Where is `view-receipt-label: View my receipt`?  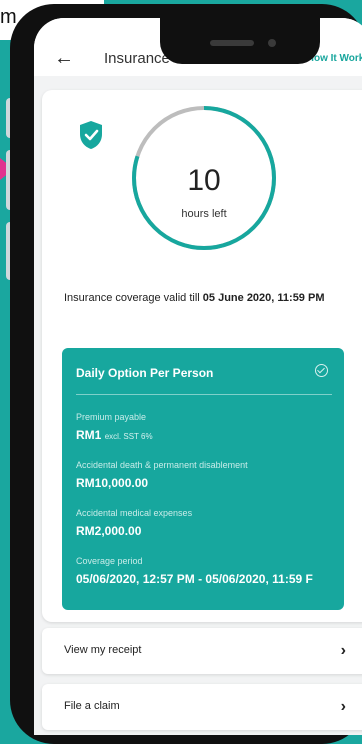 view-receipt-label: View my receipt is located at coordinates (103, 650).